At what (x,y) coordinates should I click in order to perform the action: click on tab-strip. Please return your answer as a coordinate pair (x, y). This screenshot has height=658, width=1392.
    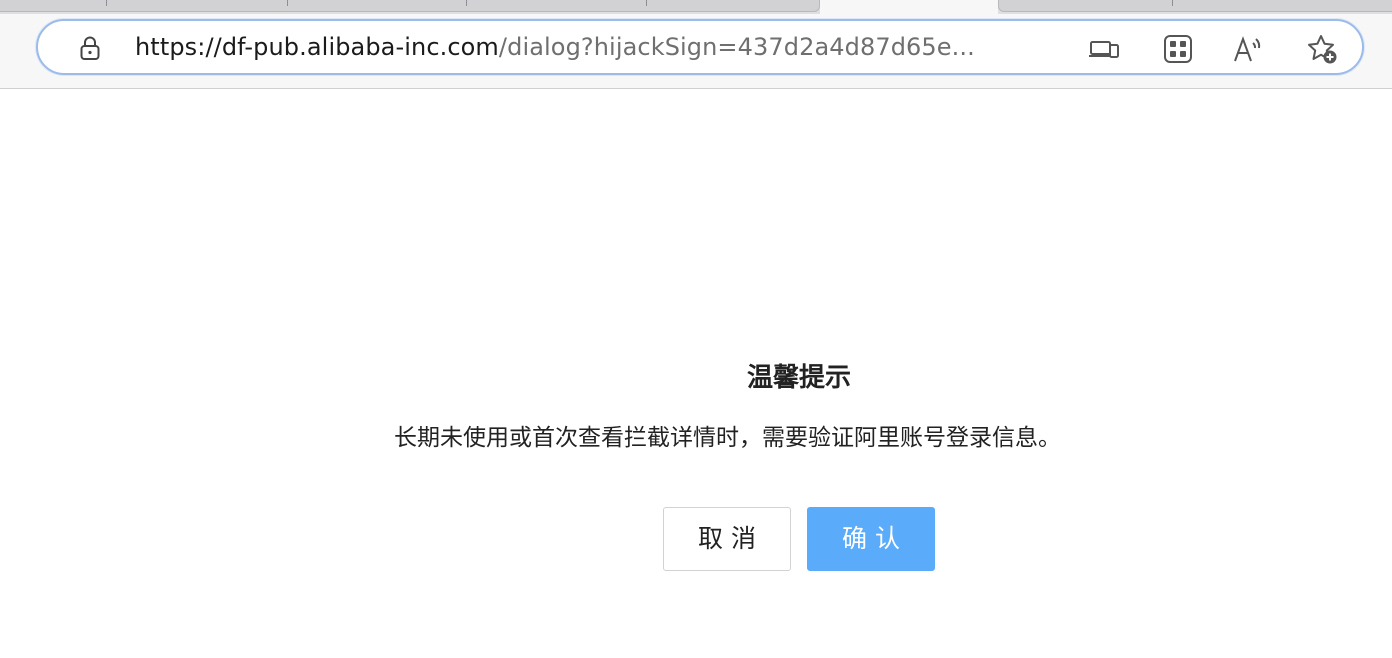
    Looking at the image, I should click on (696, 7).